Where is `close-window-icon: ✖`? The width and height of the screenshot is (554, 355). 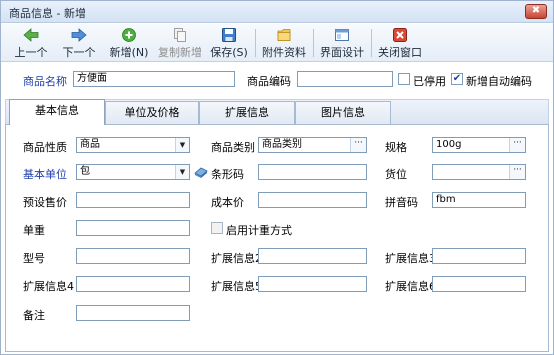 close-window-icon: ✖ is located at coordinates (536, 11).